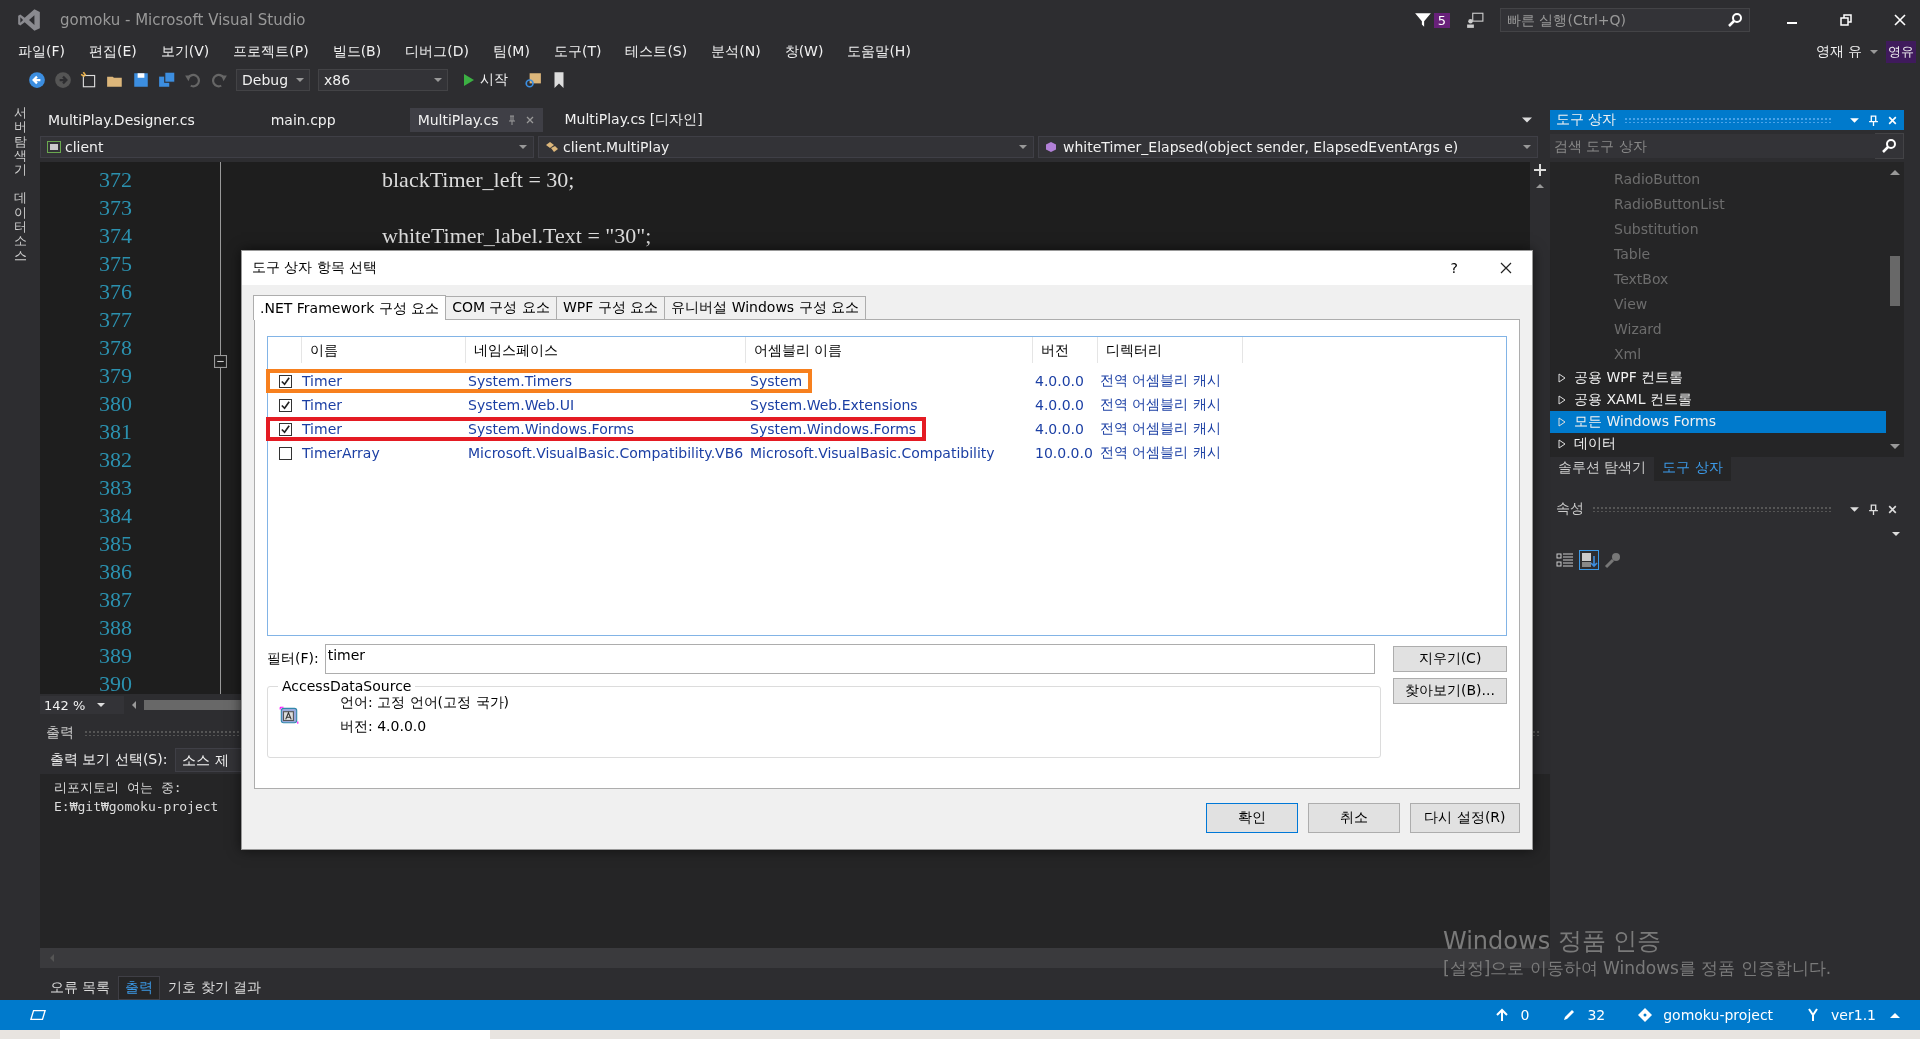  Describe the element at coordinates (1853, 1015) in the screenshot. I see `branch-name: ver1.1` at that location.